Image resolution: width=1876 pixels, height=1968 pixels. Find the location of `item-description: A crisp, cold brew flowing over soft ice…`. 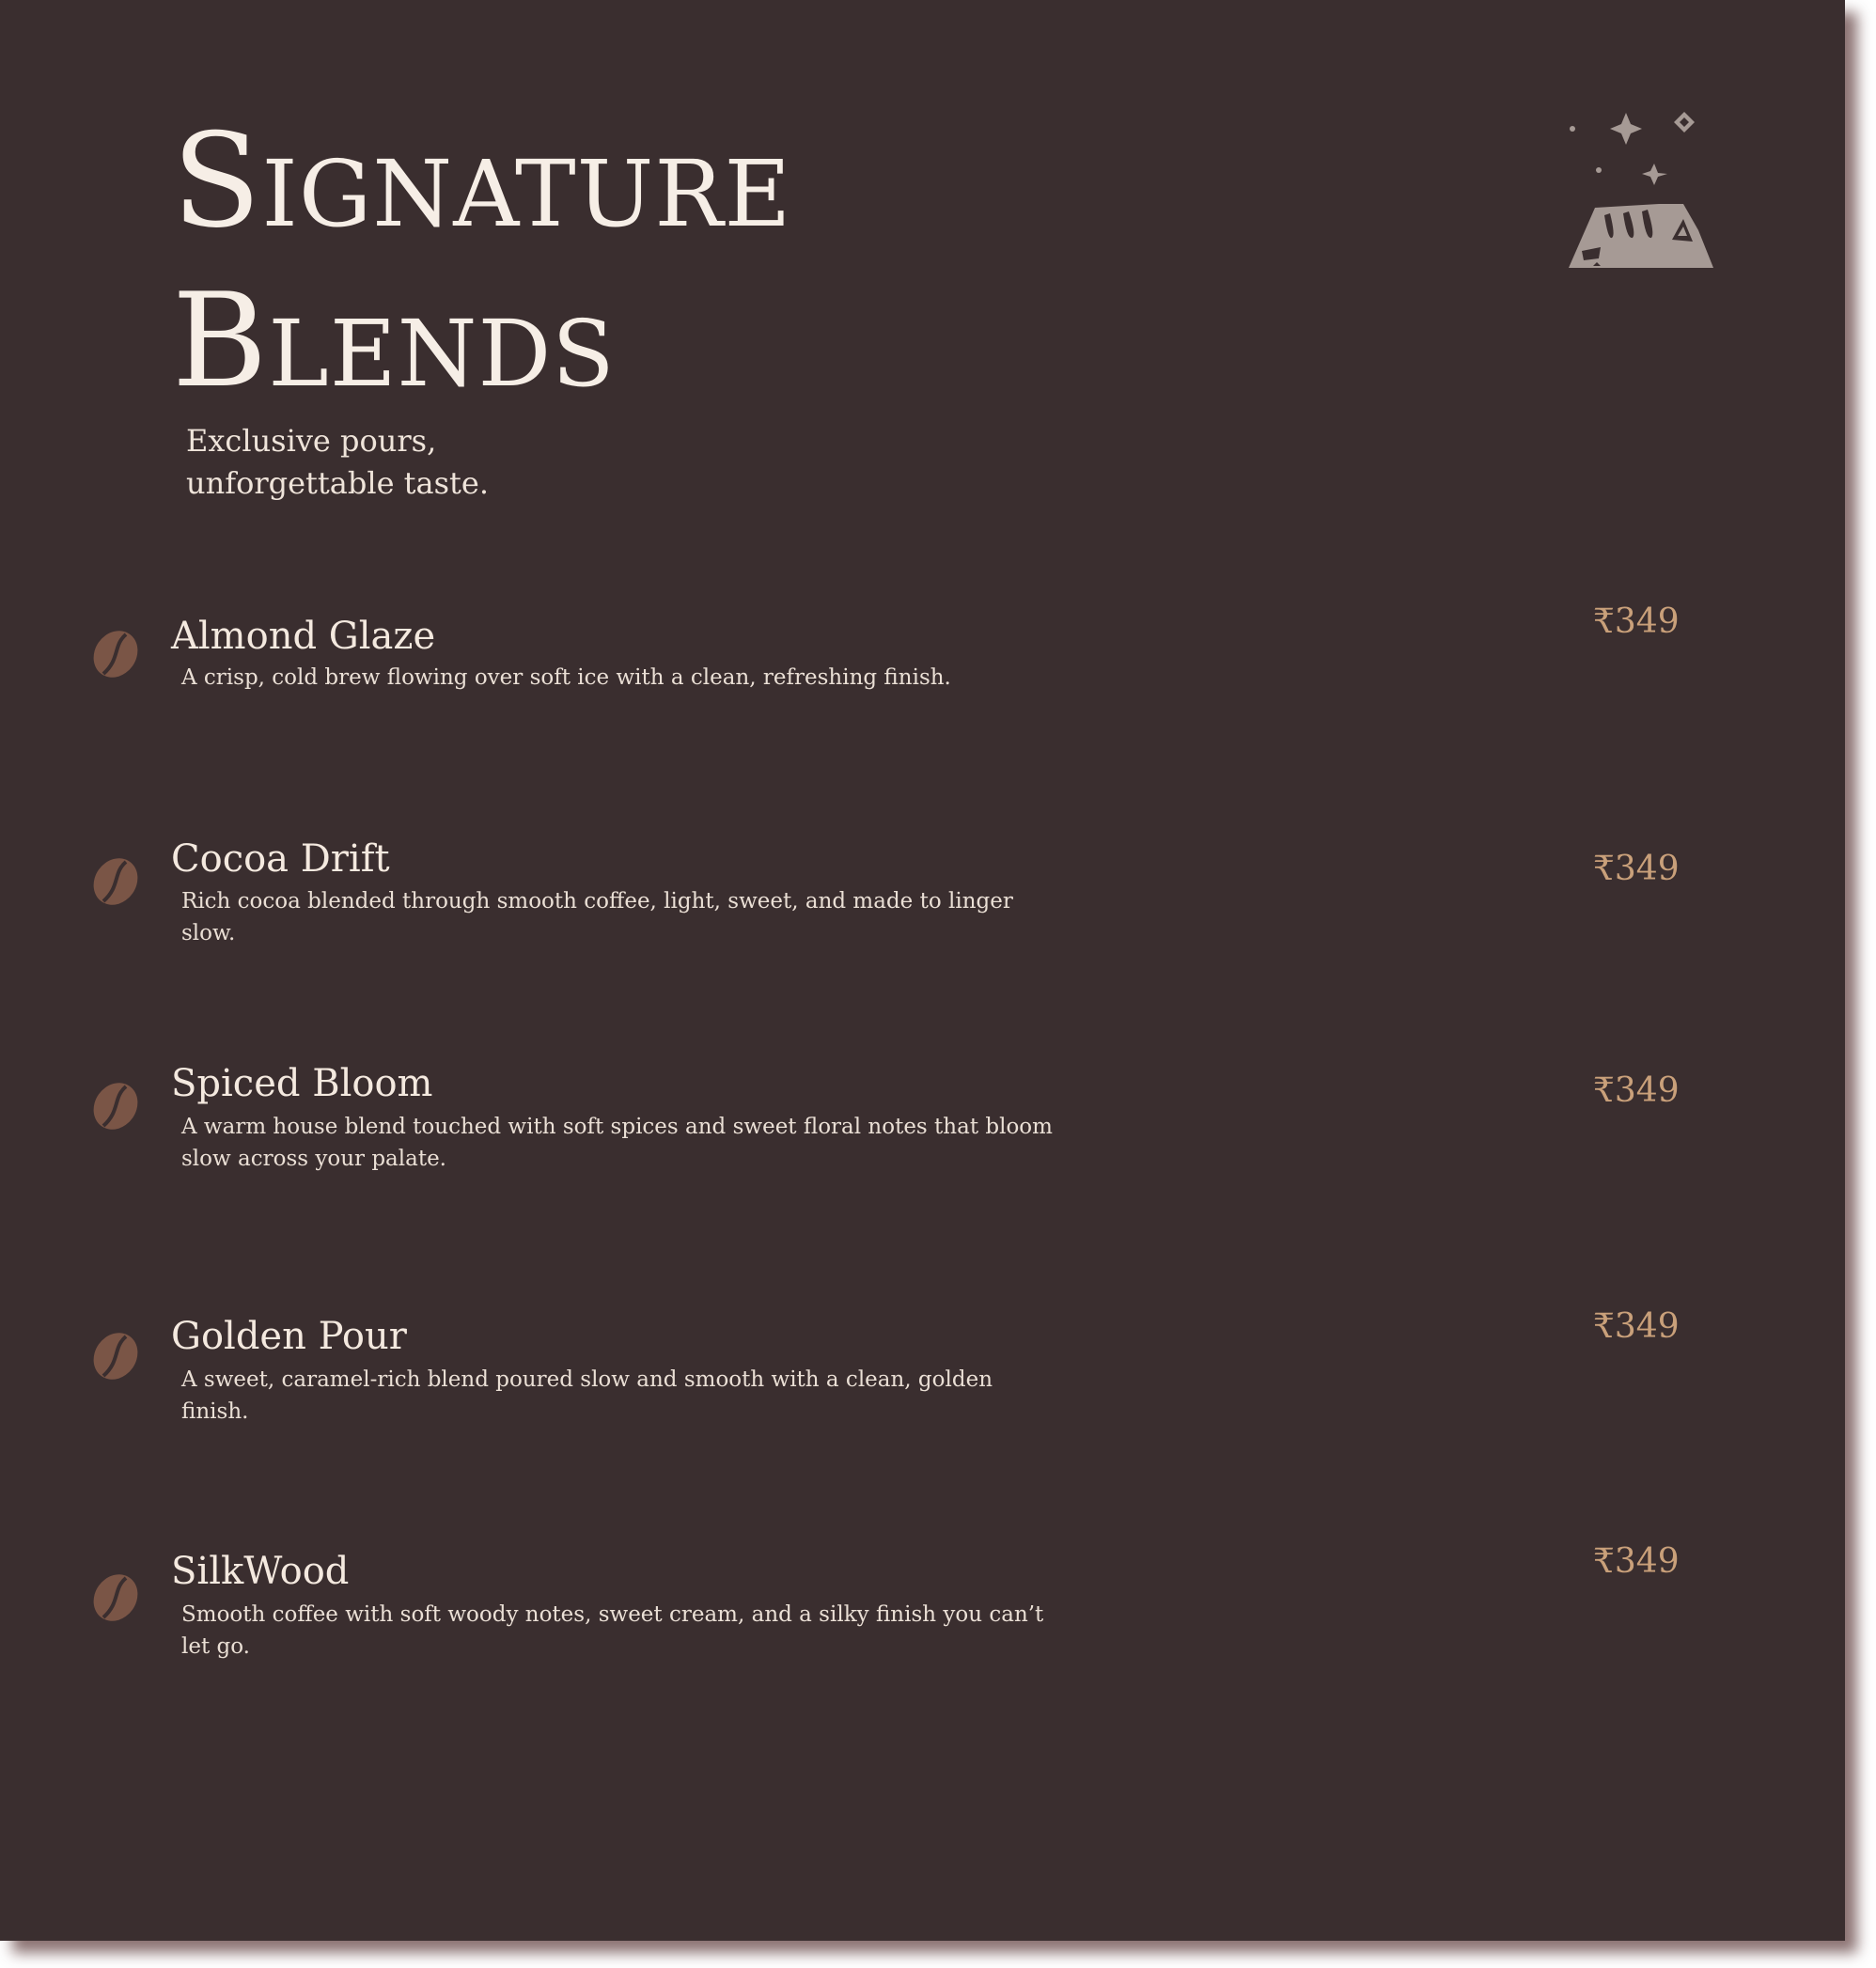

item-description: A crisp, cold brew flowing over soft ice… is located at coordinates (566, 677).